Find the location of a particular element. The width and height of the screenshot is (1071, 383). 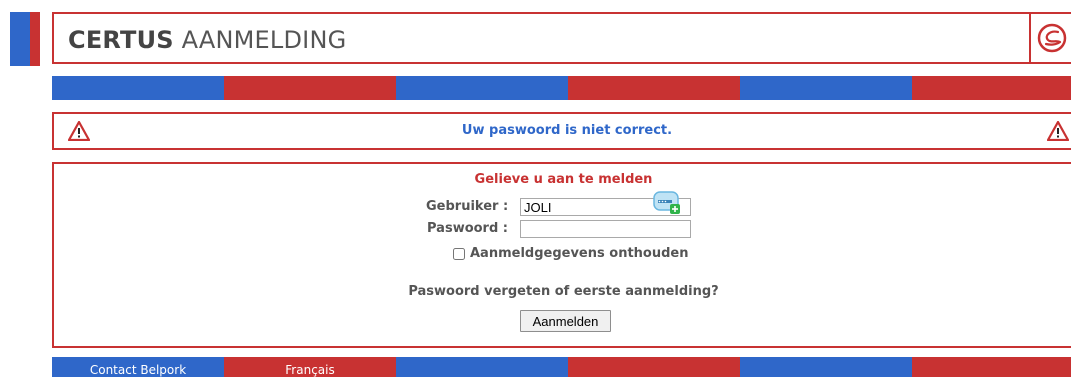

username-label: Gebruiker : is located at coordinates (467, 206).